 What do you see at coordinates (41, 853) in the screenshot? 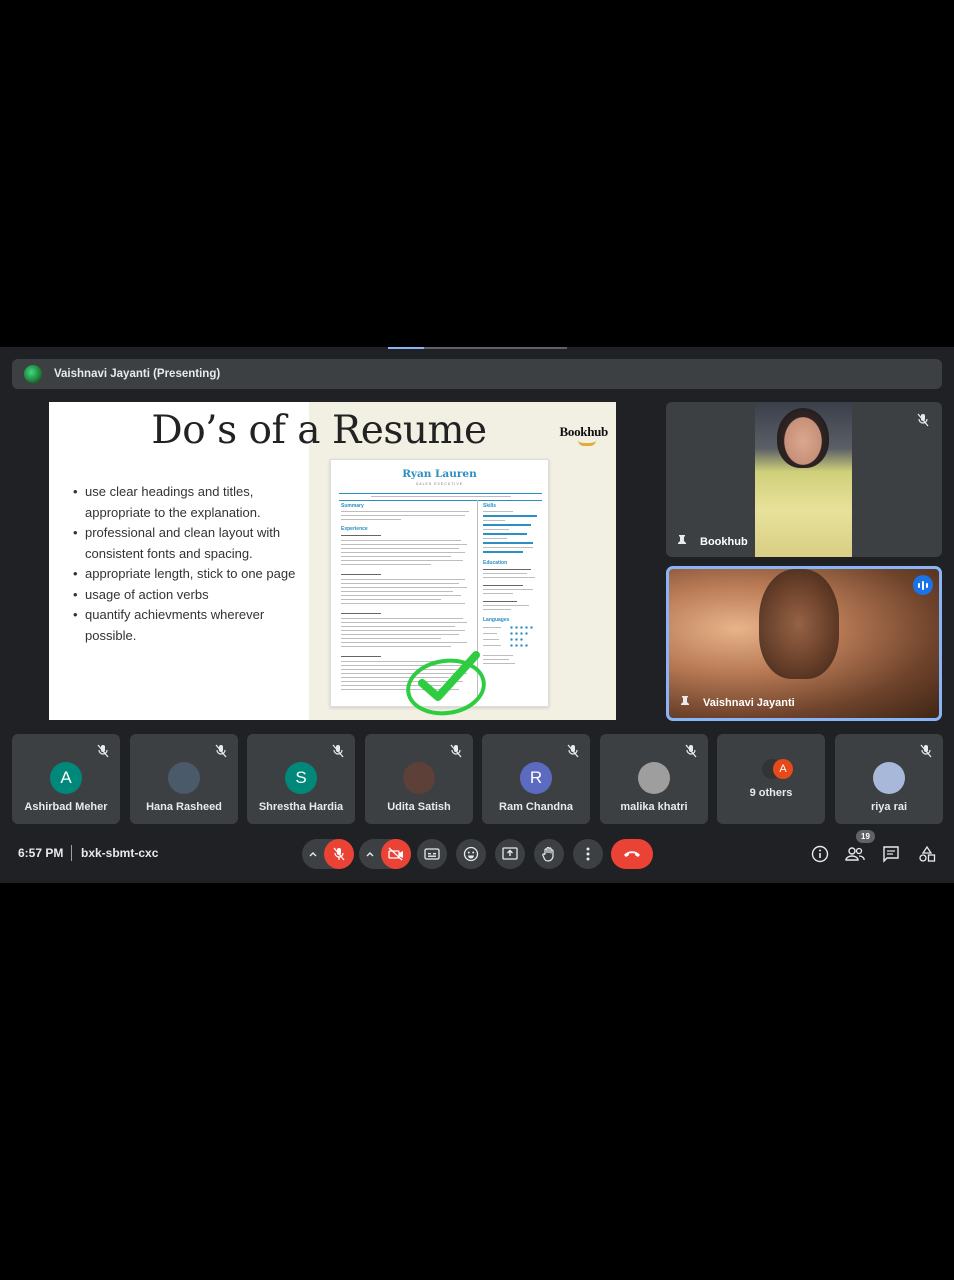
I see `clock: 6:57 PM` at bounding box center [41, 853].